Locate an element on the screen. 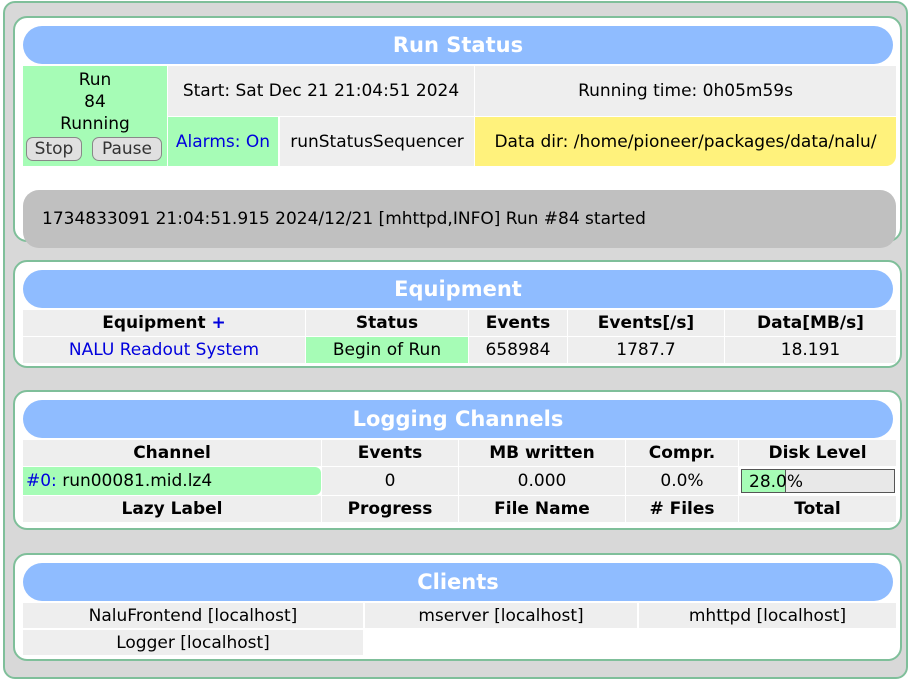 The height and width of the screenshot is (683, 911). sequencer-status: runStatusSequencer is located at coordinates (377, 141).